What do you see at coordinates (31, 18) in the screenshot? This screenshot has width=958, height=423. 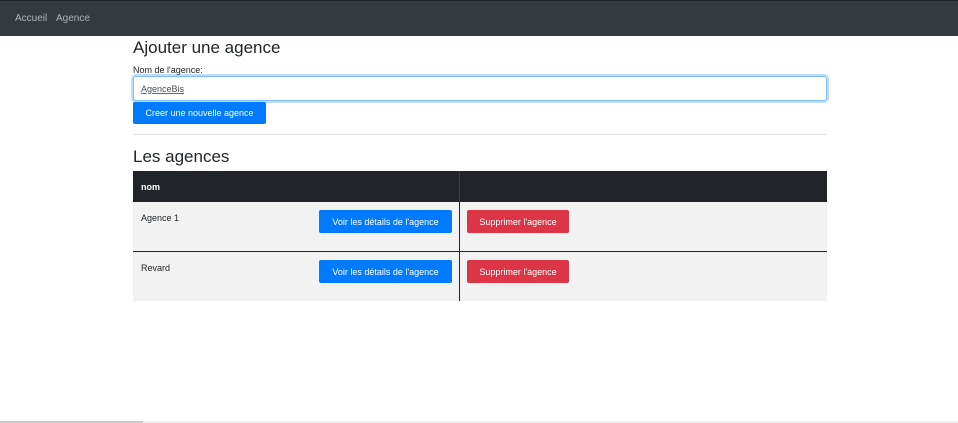 I see `nav-link-accueil: Accueil` at bounding box center [31, 18].